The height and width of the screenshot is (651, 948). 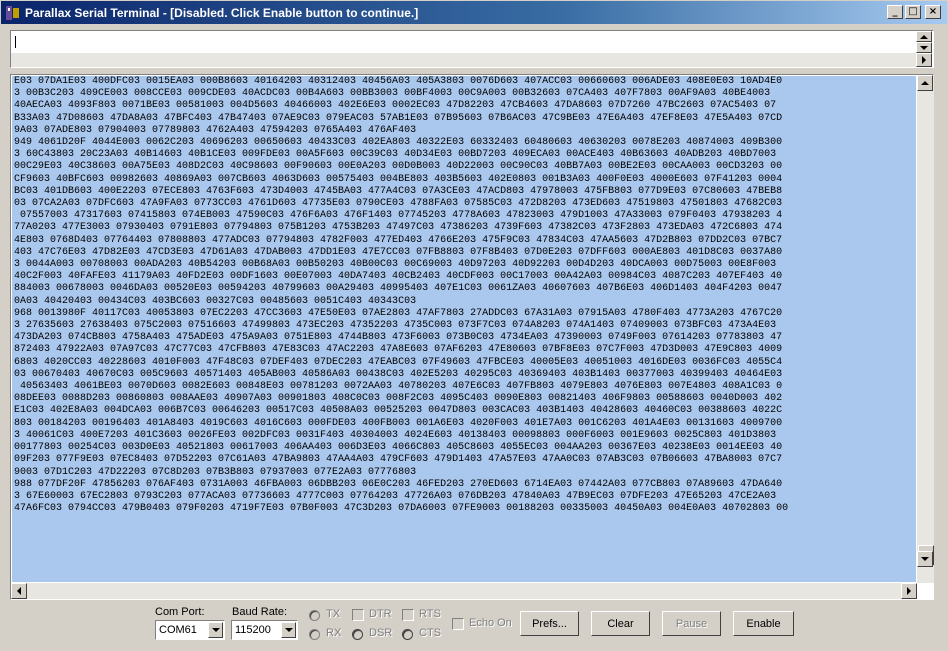 I want to click on baud-rate-dropdown-button, so click(x=288, y=630).